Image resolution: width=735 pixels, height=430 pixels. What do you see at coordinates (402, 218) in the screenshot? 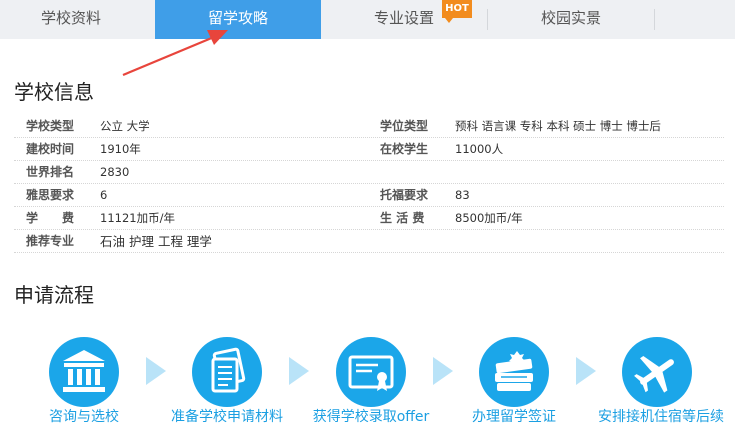
I see `field-label: 生 活 费` at bounding box center [402, 218].